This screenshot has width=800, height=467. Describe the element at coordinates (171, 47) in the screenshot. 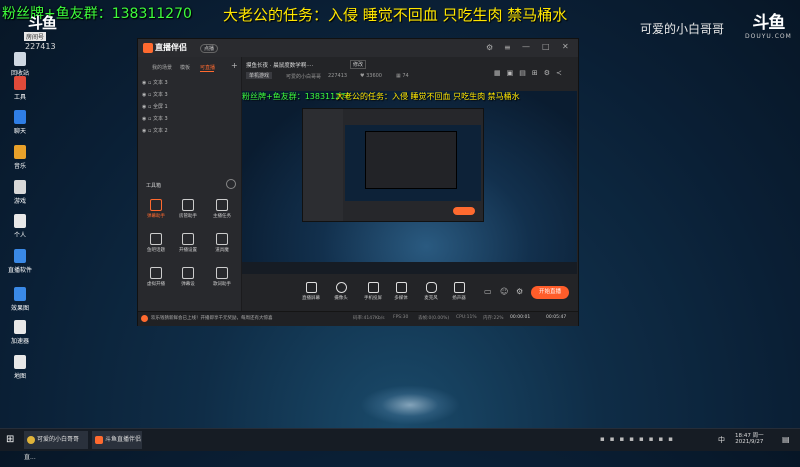

I see `app-title: 直播伴侣` at that location.